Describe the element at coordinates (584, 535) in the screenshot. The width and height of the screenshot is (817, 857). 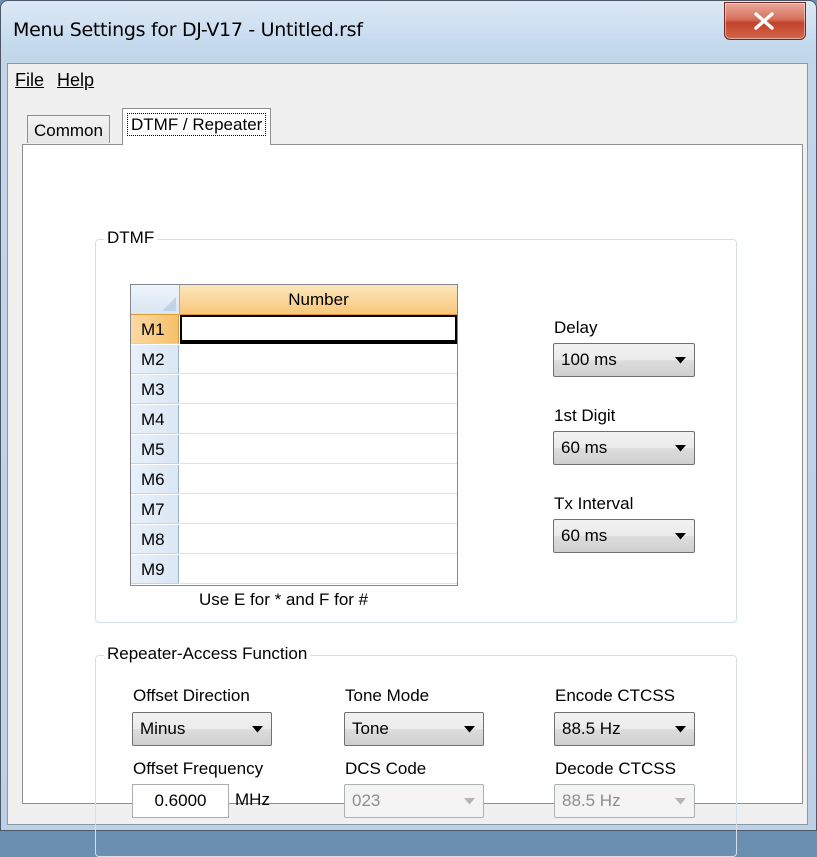
I see `tx-interval-value: 60 ms` at that location.